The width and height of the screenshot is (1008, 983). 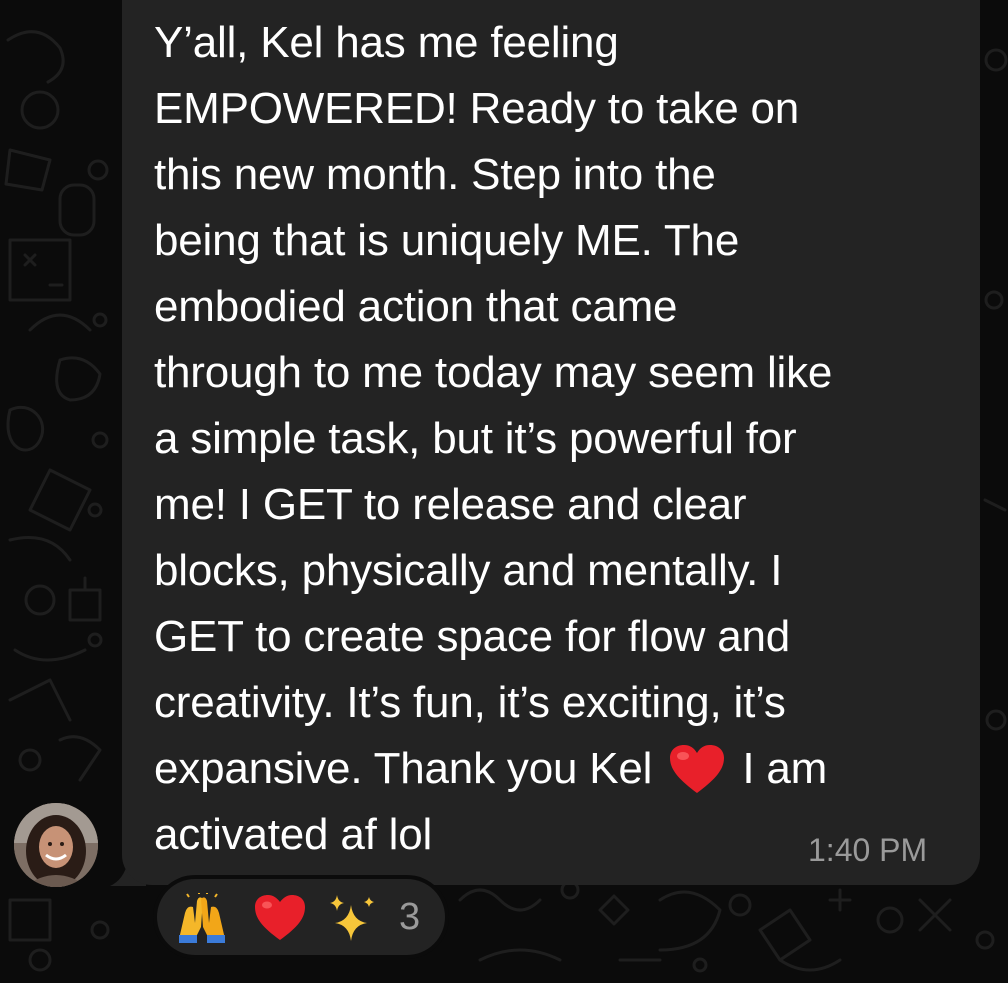 I want to click on reactions-pill: 3, so click(x=301, y=917).